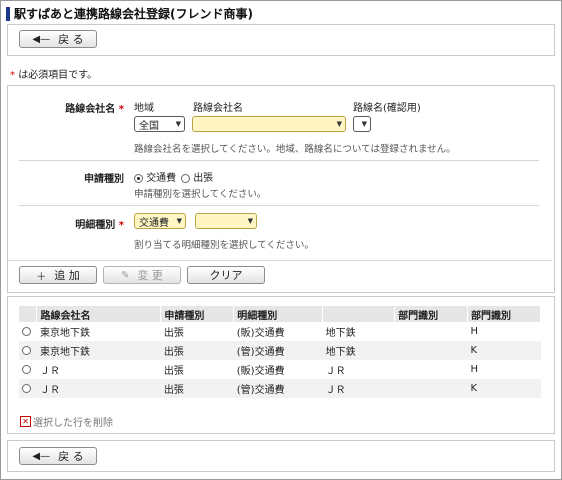 Image resolution: width=562 pixels, height=480 pixels. What do you see at coordinates (41, 277) in the screenshot?
I see `plus-icon: ＋` at bounding box center [41, 277].